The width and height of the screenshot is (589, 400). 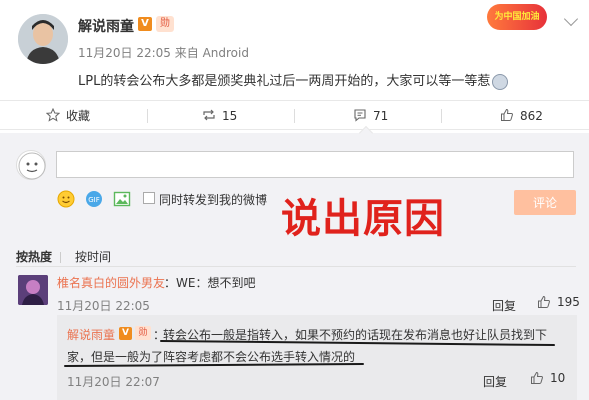 I want to click on favorite-button: 收藏, so click(x=68, y=116).